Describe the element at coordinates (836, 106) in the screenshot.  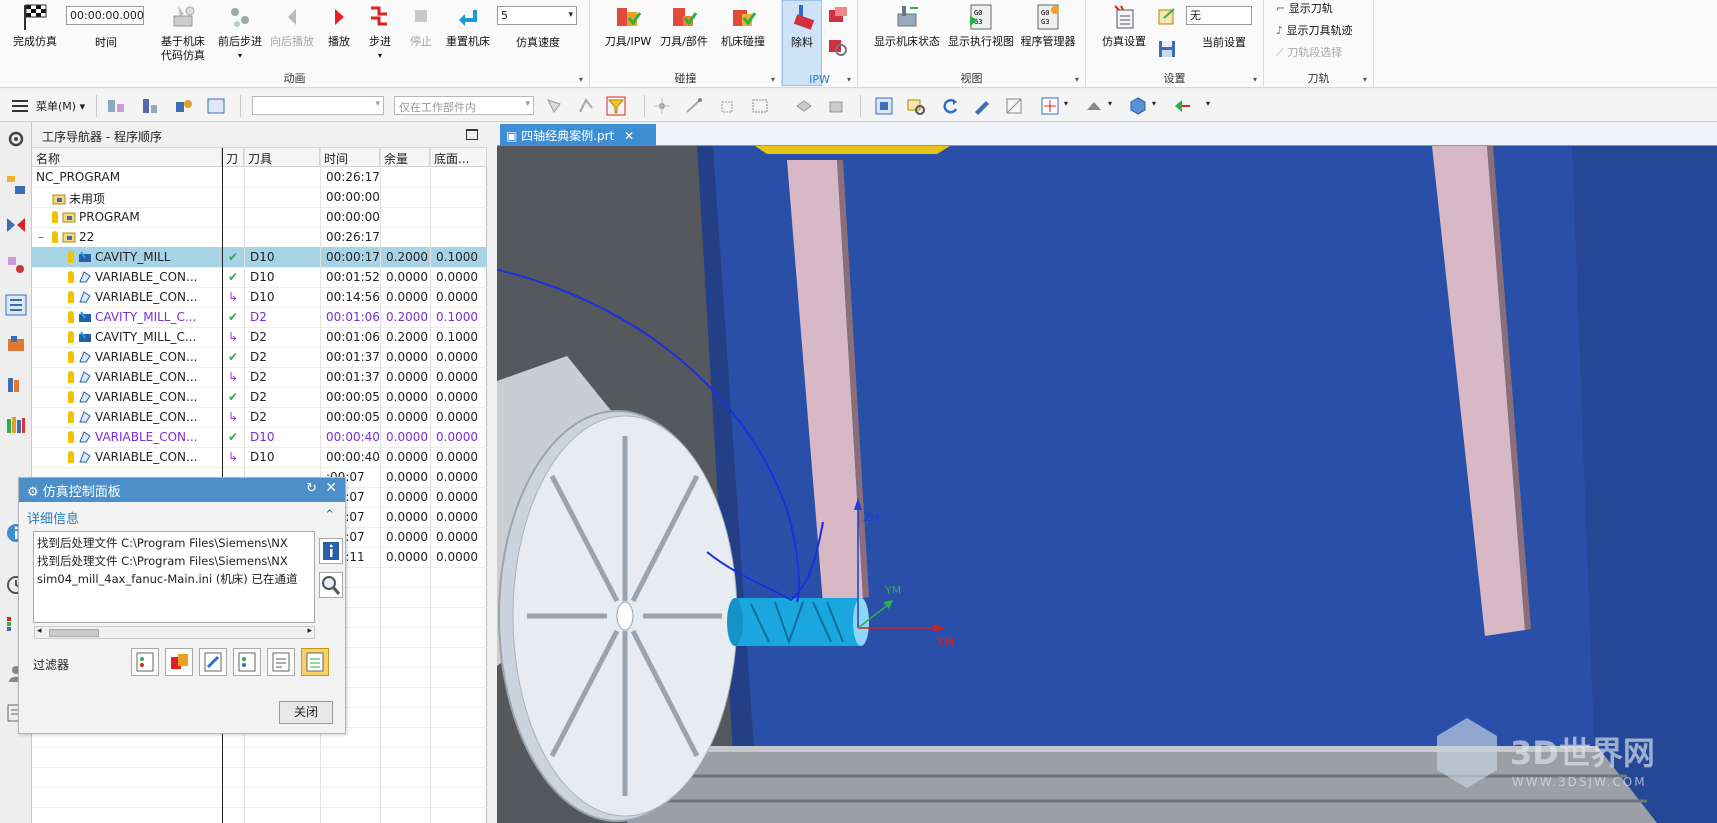
I see `solid-body-icon` at that location.